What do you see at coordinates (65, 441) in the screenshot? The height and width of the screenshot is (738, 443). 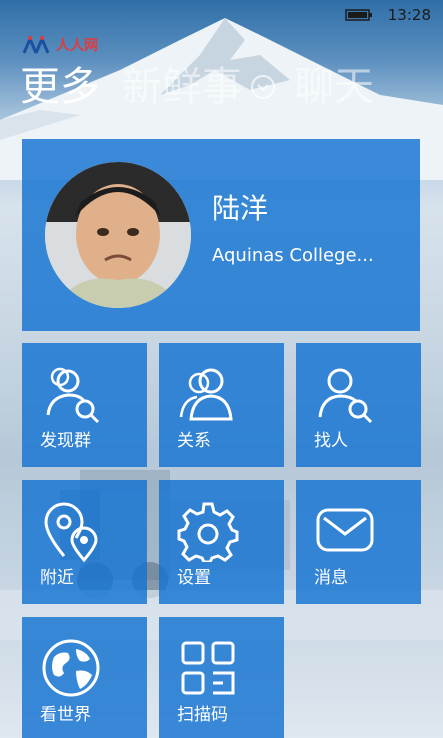 I see `tile-label-find-group: 发现群` at bounding box center [65, 441].